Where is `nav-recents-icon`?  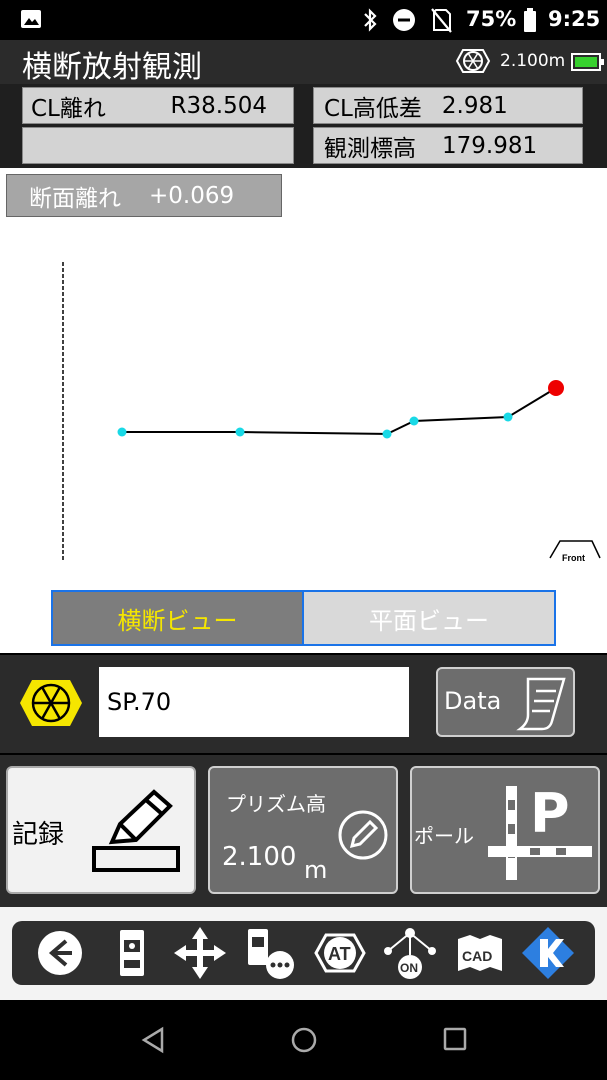 nav-recents-icon is located at coordinates (455, 1039).